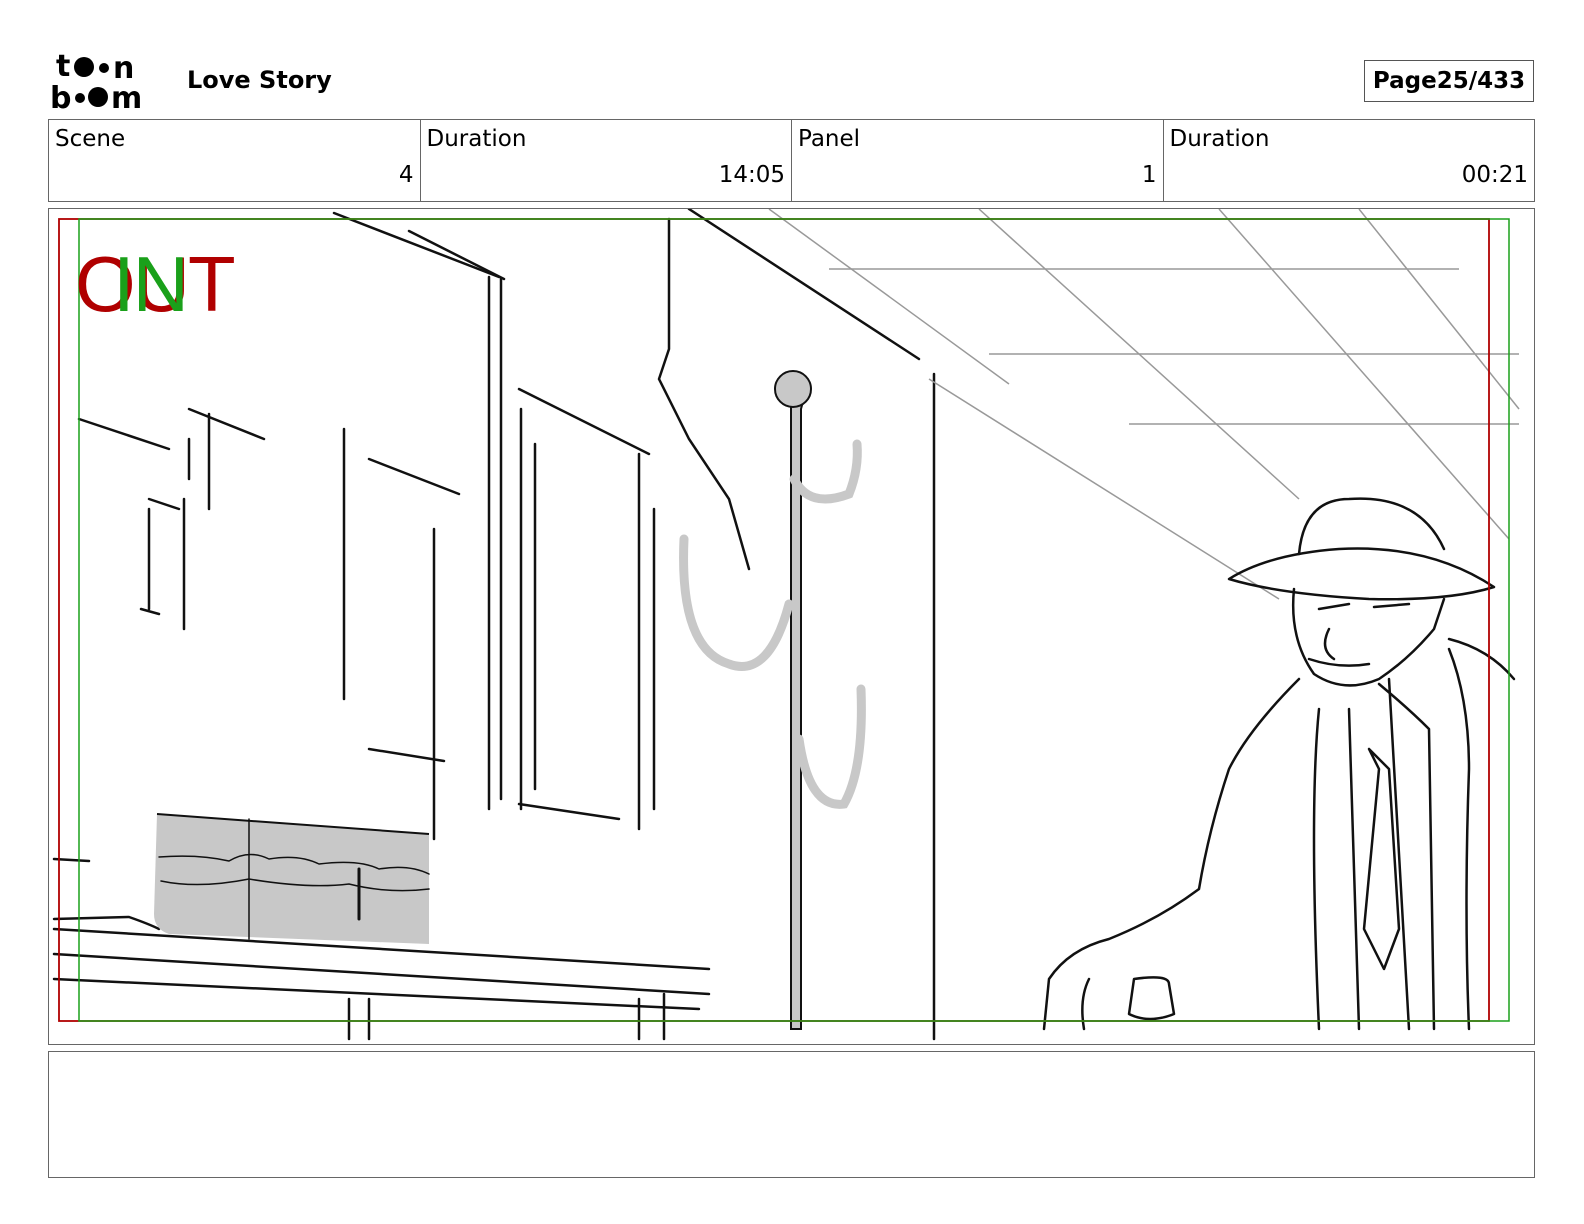  What do you see at coordinates (1149, 175) in the screenshot?
I see `panel-value: 1` at bounding box center [1149, 175].